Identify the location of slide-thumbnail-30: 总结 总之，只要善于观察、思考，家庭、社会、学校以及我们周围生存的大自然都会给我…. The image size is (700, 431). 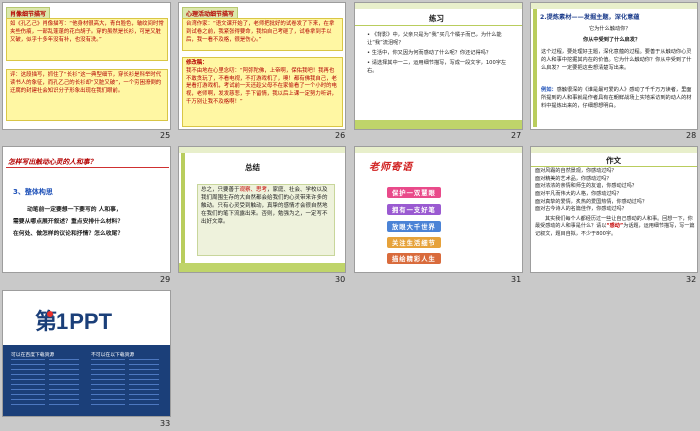
(262, 209).